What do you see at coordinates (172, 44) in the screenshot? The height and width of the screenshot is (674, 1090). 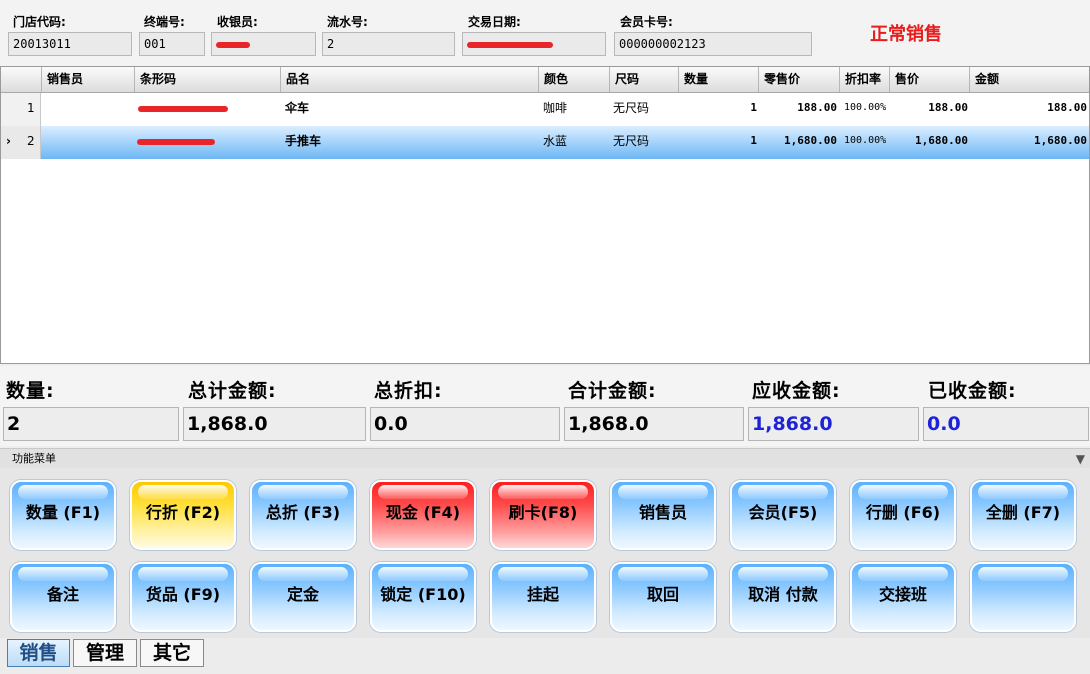 I see `terminal-value: 001` at bounding box center [172, 44].